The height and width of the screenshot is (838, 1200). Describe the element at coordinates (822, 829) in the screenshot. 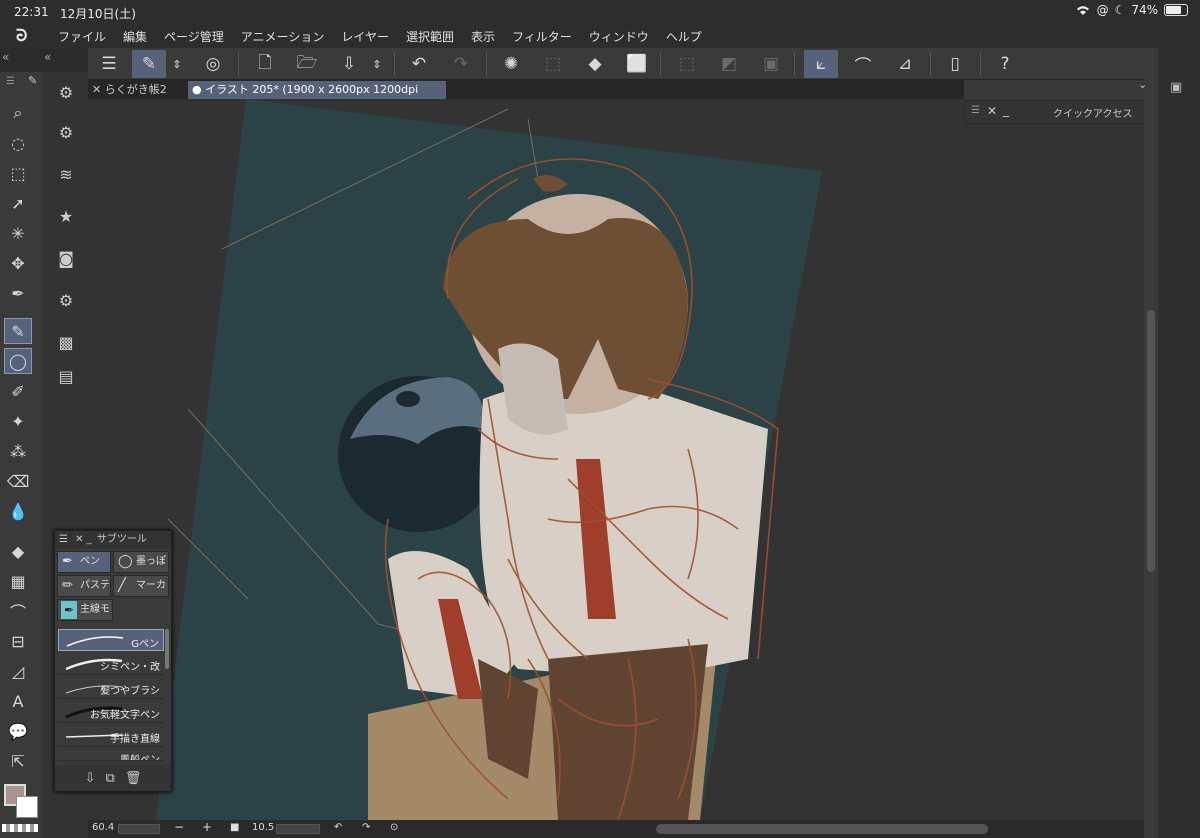

I see `horizontal-scrollbar` at that location.